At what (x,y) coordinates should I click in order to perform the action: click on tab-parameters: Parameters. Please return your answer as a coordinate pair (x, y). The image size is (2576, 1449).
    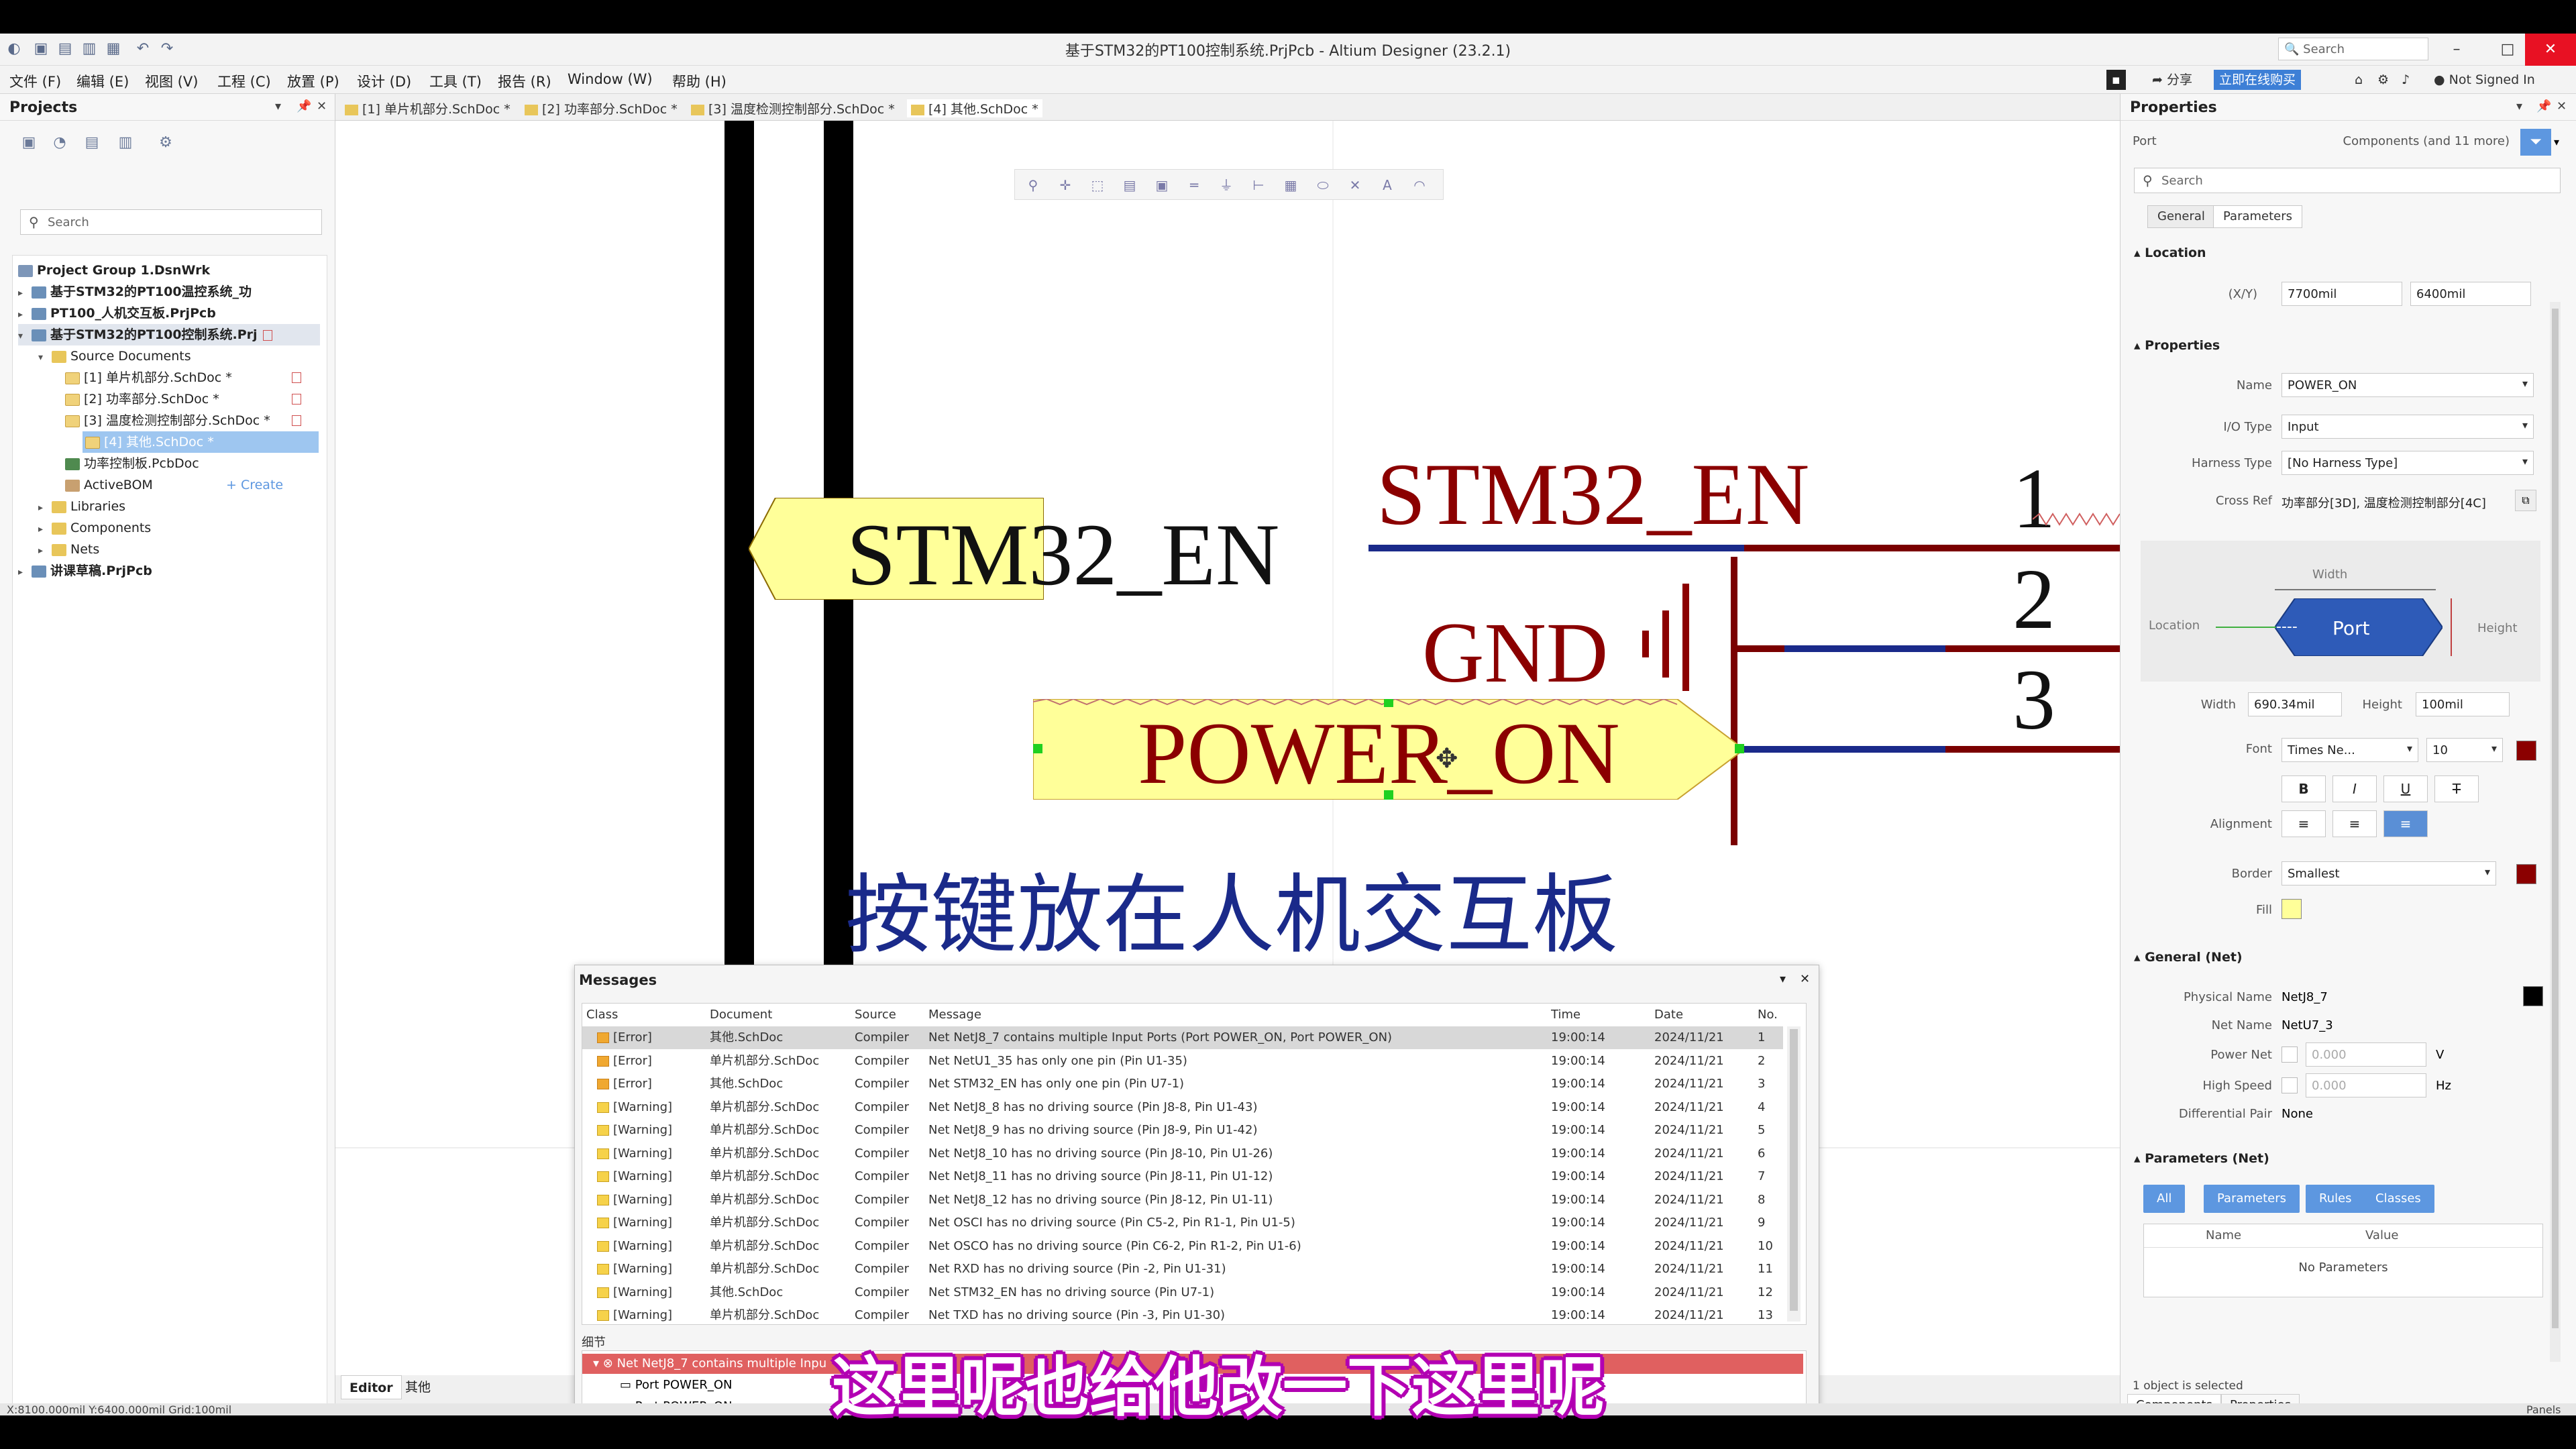
    Looking at the image, I should click on (2258, 216).